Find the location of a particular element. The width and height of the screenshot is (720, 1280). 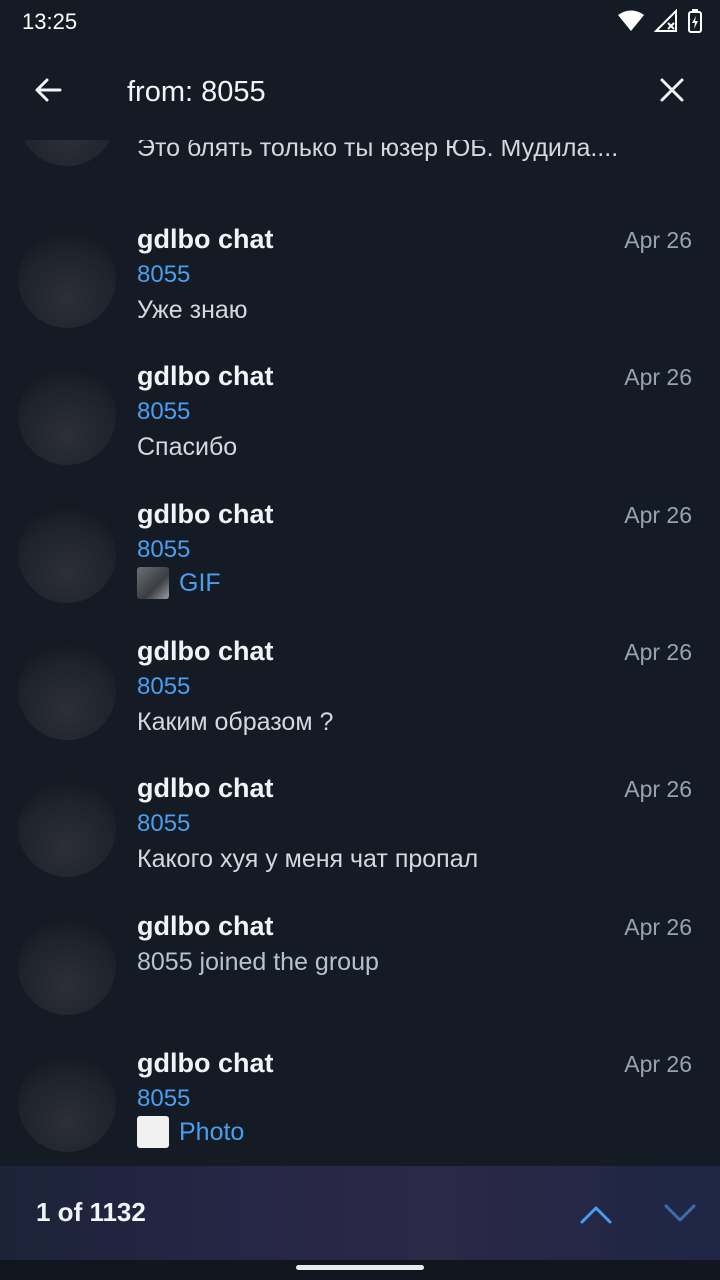

battery-icon is located at coordinates (695, 21).